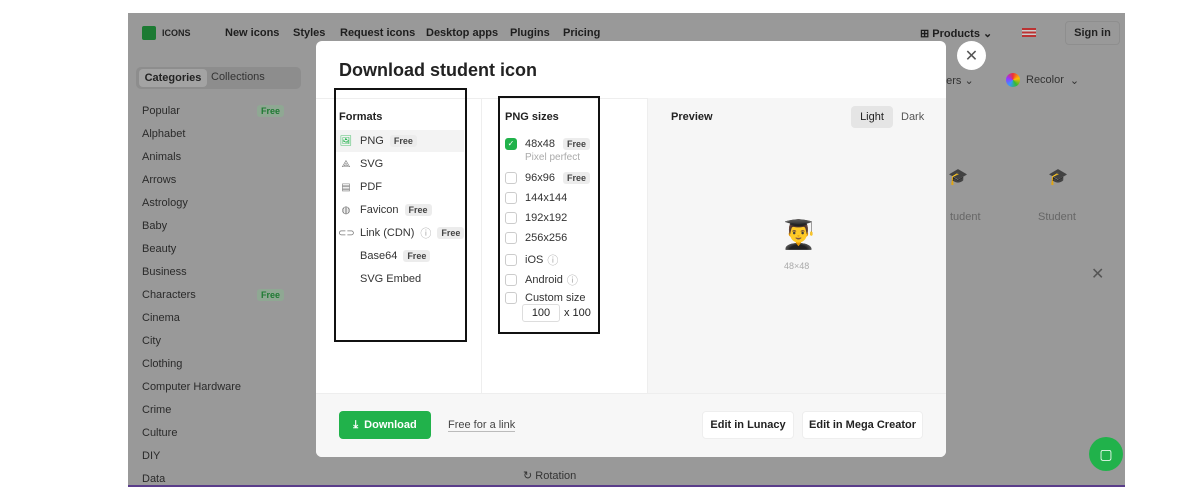  Describe the element at coordinates (1057, 217) in the screenshot. I see `icon-label: Student` at that location.